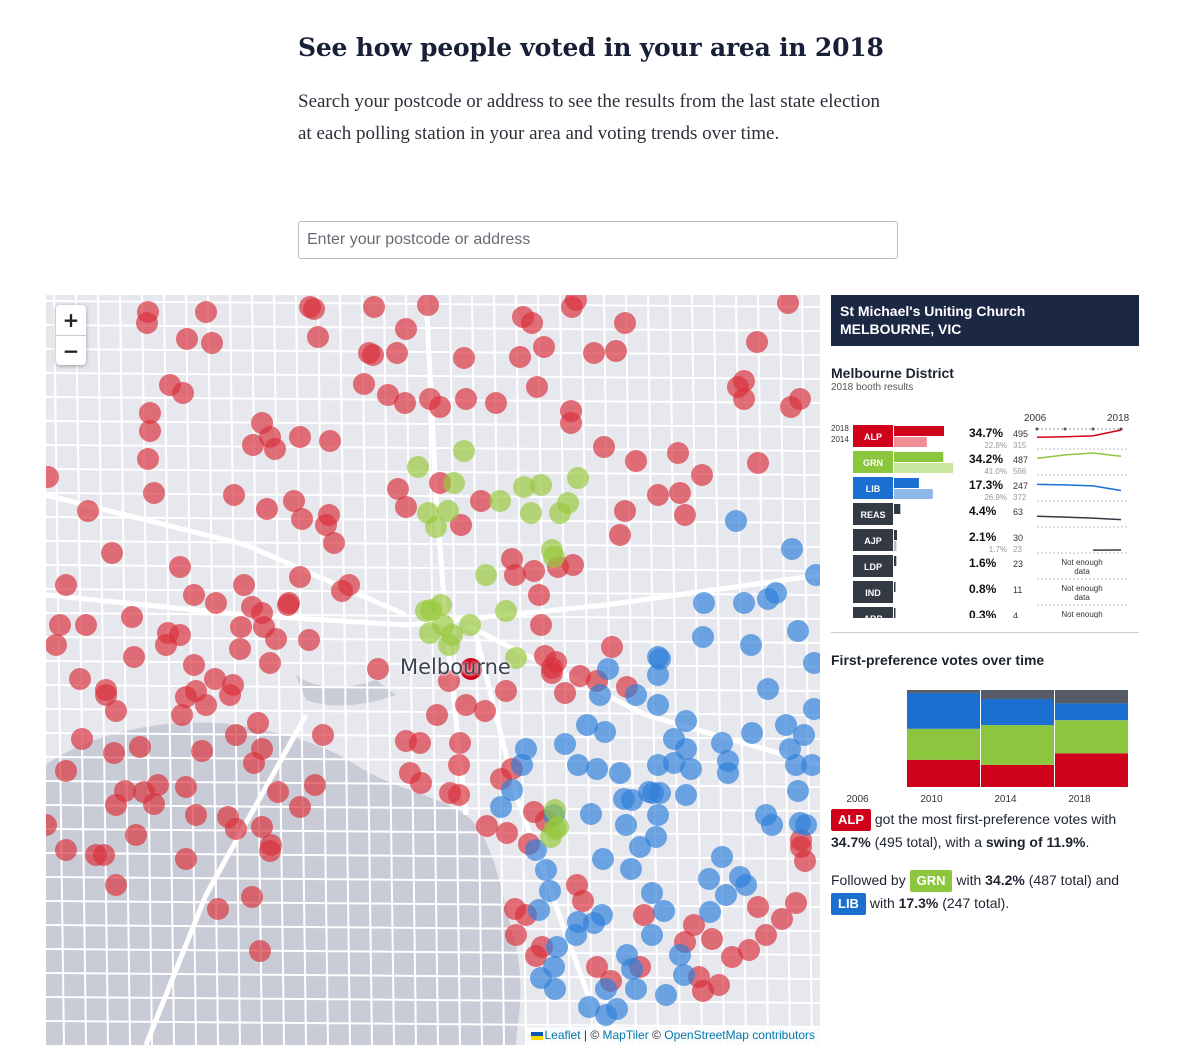  What do you see at coordinates (563, 1035) in the screenshot?
I see `leaflet-link: Leaflet` at bounding box center [563, 1035].